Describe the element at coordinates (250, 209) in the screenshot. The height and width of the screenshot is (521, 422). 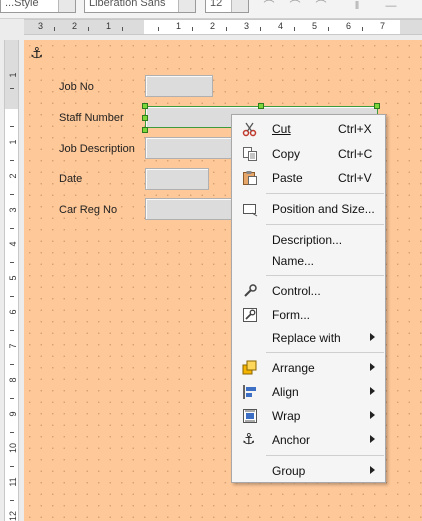
I see `position-size-icon` at that location.